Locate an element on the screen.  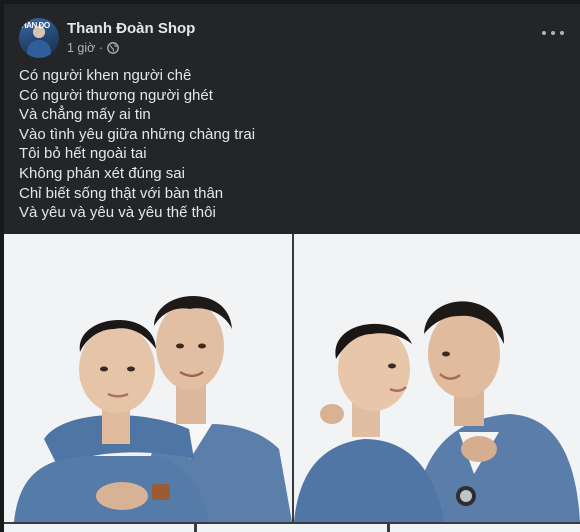
avatar-logo-text: HAN ĐO is located at coordinates (35, 25).